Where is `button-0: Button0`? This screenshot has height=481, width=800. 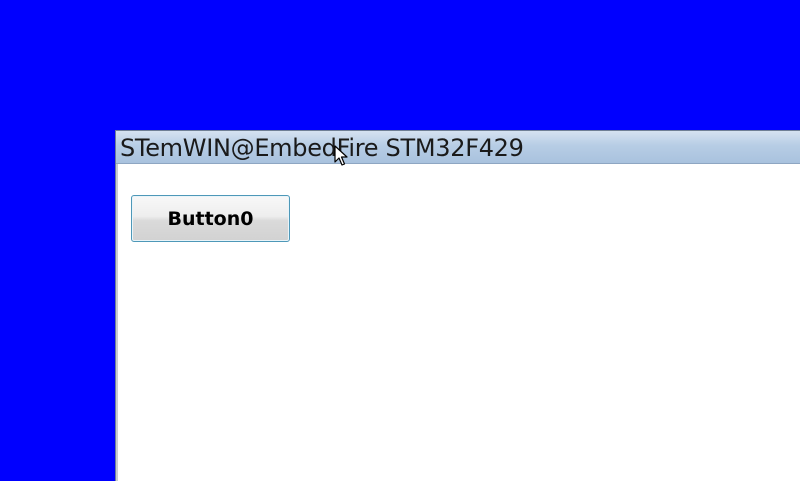 button-0: Button0 is located at coordinates (210, 218).